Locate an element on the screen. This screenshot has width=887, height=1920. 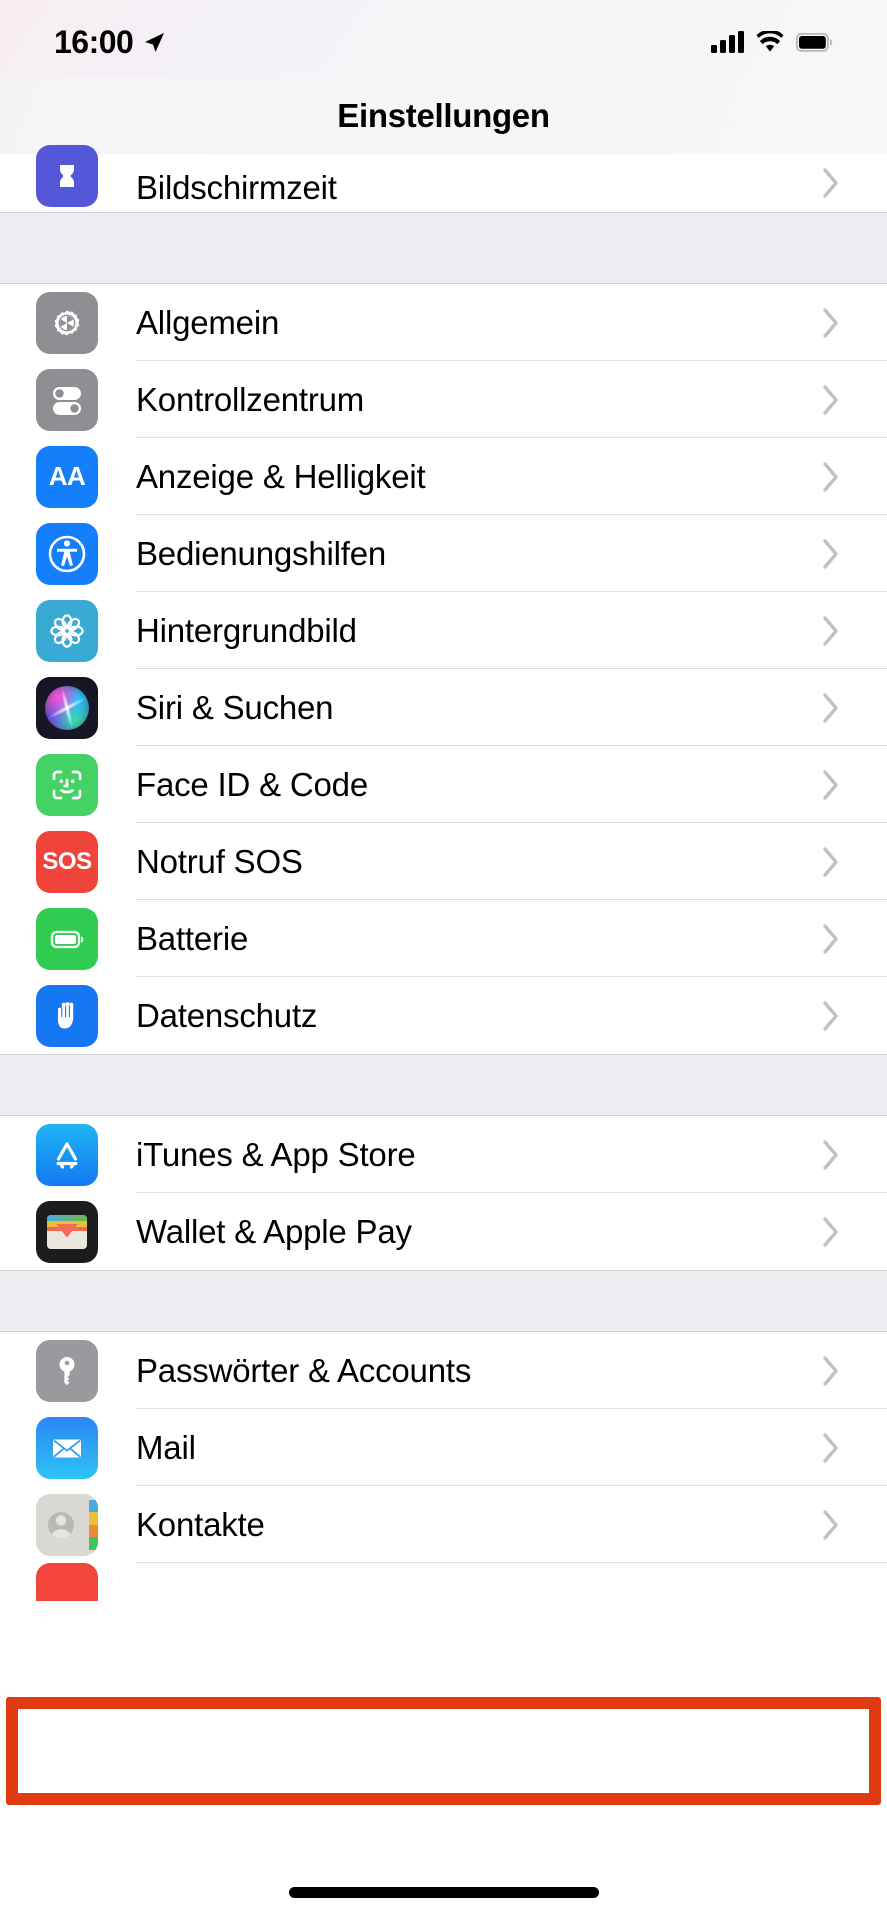
sidebar-item-bildschirmzeit: Bildschirmzeit is located at coordinates (443, 178).